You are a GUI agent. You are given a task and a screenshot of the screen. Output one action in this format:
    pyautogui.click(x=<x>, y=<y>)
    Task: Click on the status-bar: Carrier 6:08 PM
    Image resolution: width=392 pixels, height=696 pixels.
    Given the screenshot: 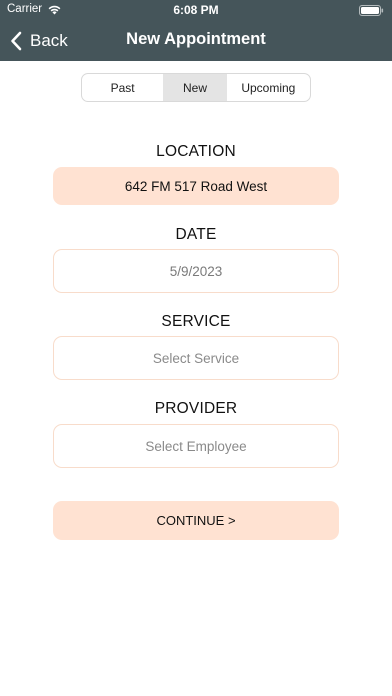 What is the action you would take?
    pyautogui.click(x=196, y=10)
    